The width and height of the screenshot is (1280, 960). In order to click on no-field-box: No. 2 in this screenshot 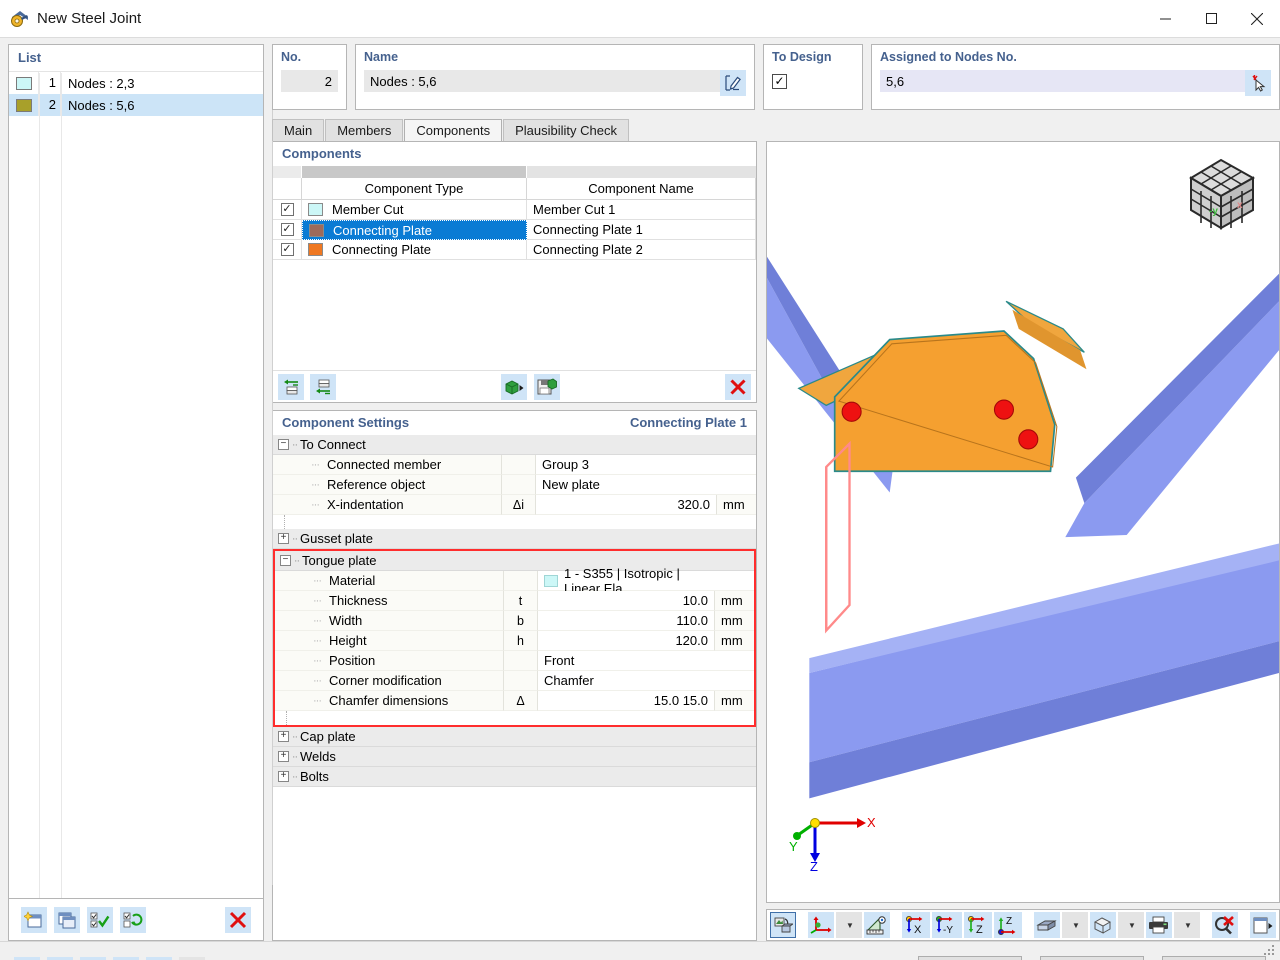, I will do `click(309, 77)`.